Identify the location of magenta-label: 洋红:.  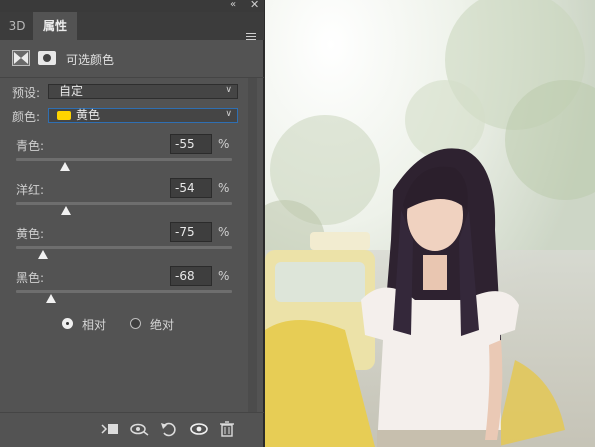
(30, 190).